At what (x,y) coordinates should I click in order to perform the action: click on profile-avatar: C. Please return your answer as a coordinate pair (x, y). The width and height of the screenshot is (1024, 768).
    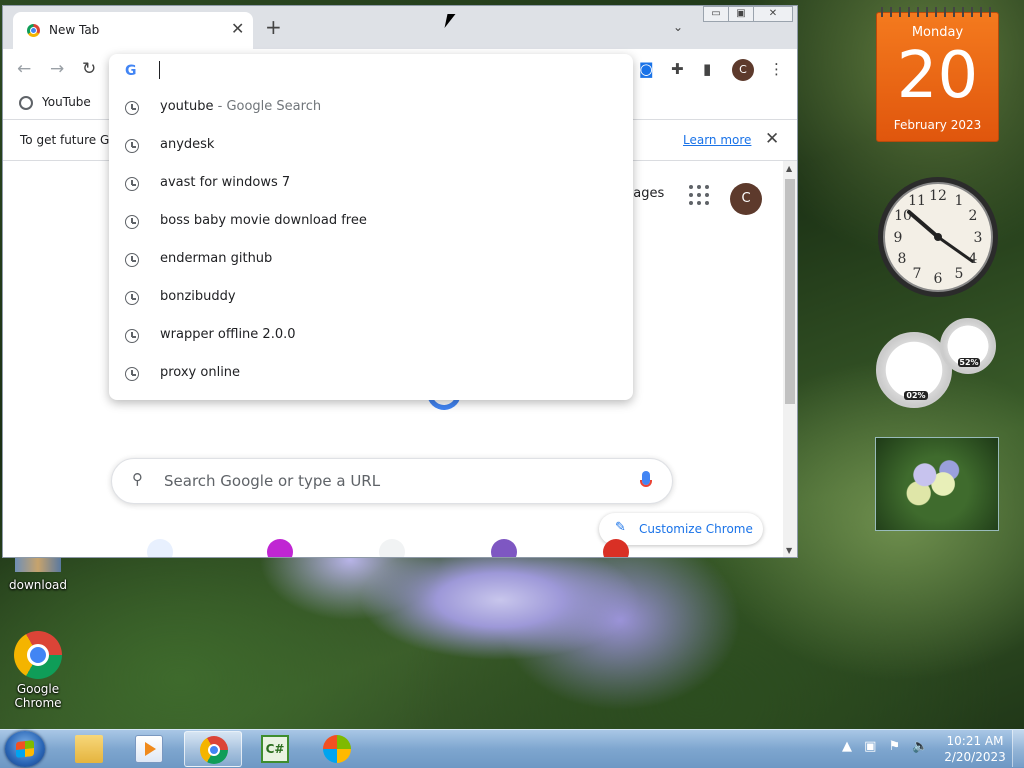
    Looking at the image, I should click on (743, 70).